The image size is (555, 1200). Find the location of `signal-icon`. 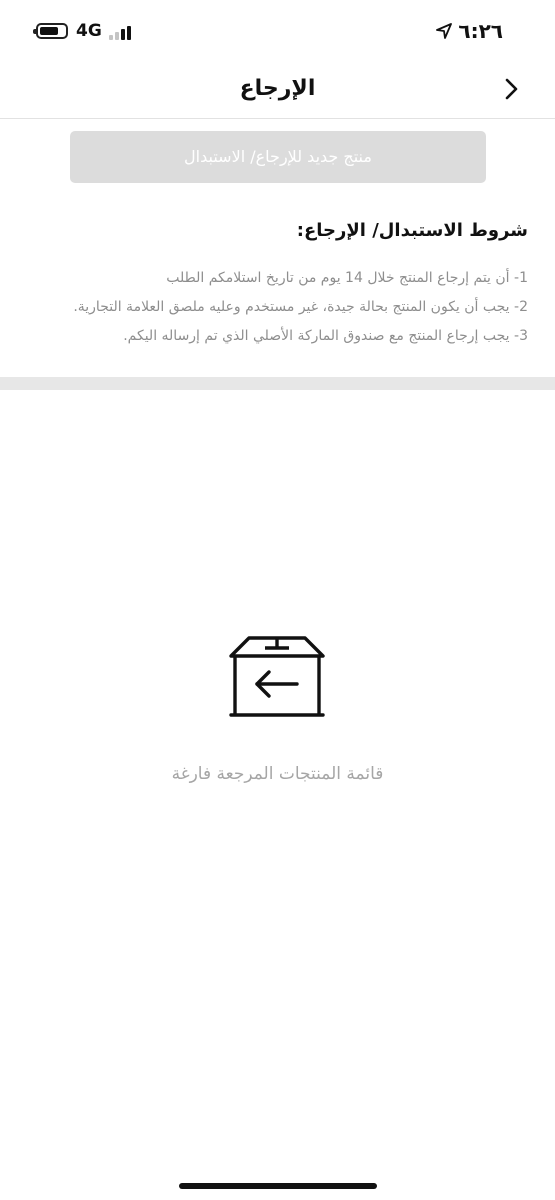

signal-icon is located at coordinates (122, 33).